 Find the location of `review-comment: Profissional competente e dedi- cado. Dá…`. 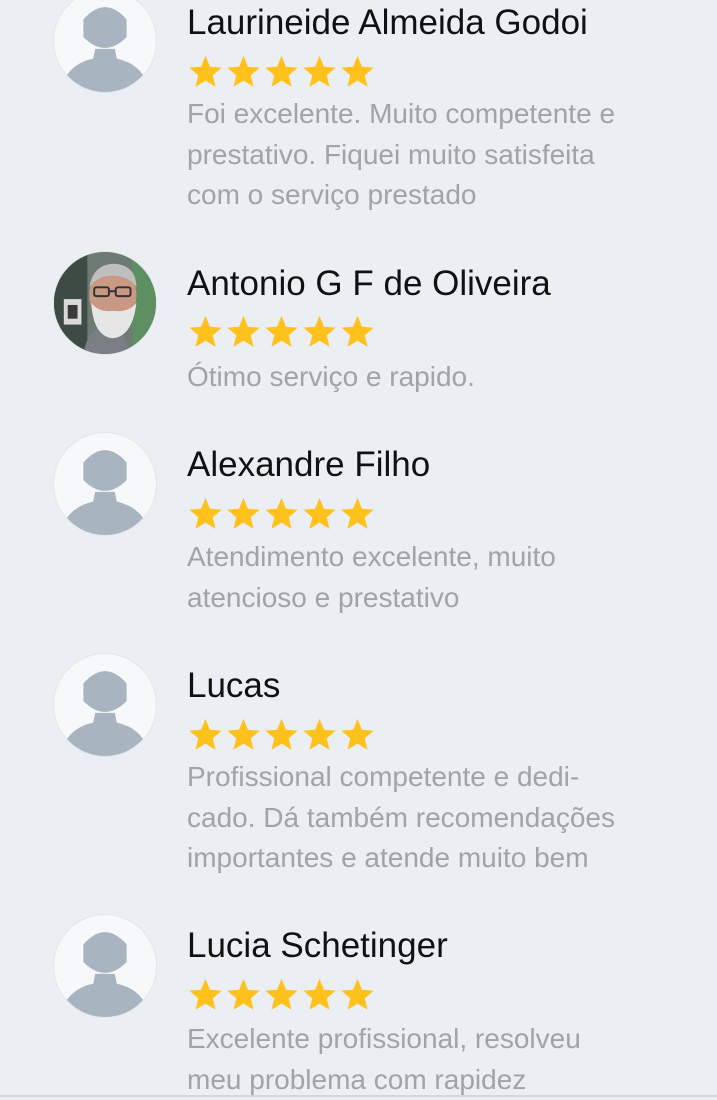

review-comment: Profissional competente e dedi- cado. Dá… is located at coordinates (401, 817).